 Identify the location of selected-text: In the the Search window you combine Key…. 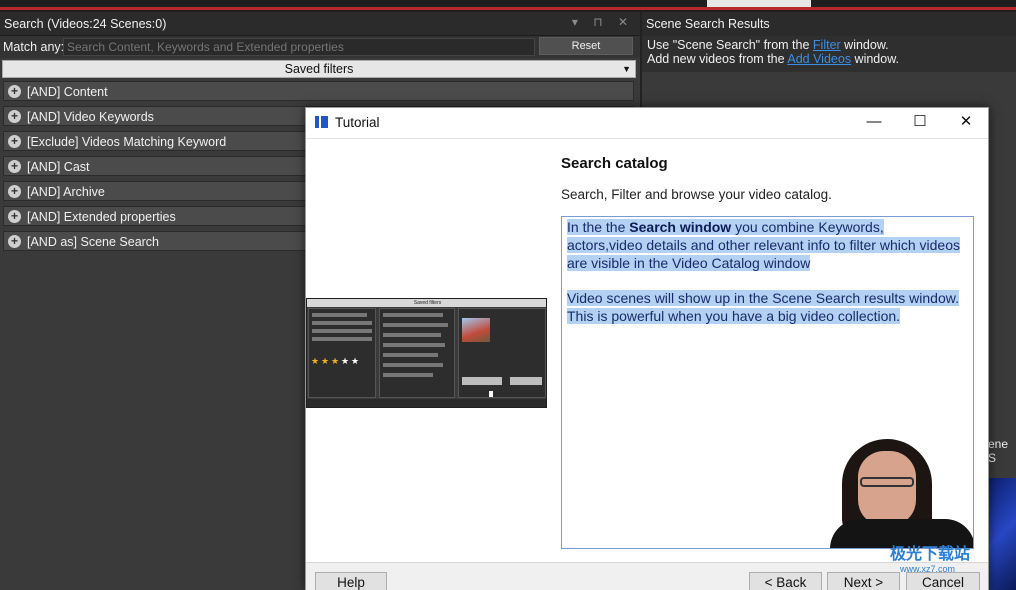
(763, 245).